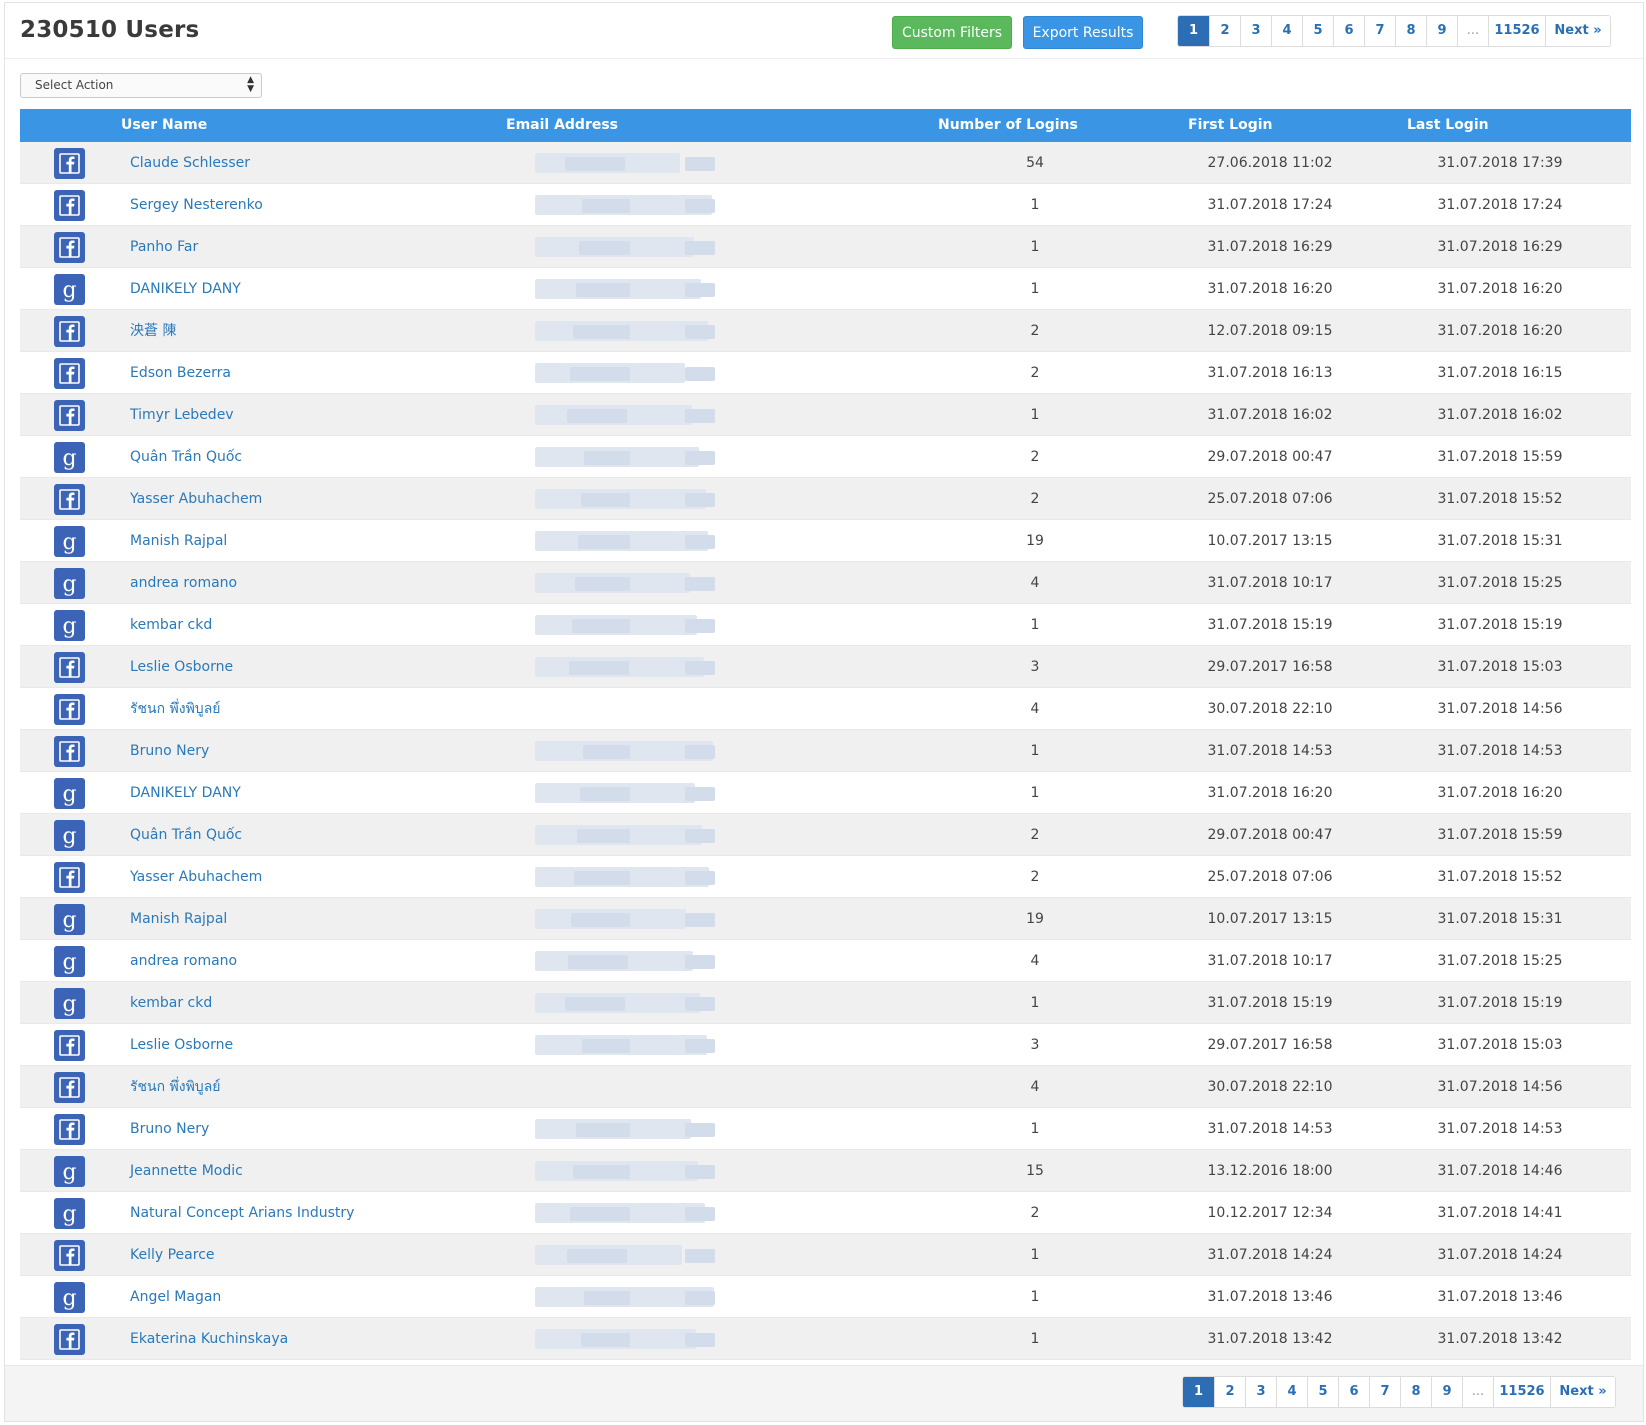  Describe the element at coordinates (164, 125) in the screenshot. I see `column-user-name: User Name` at that location.